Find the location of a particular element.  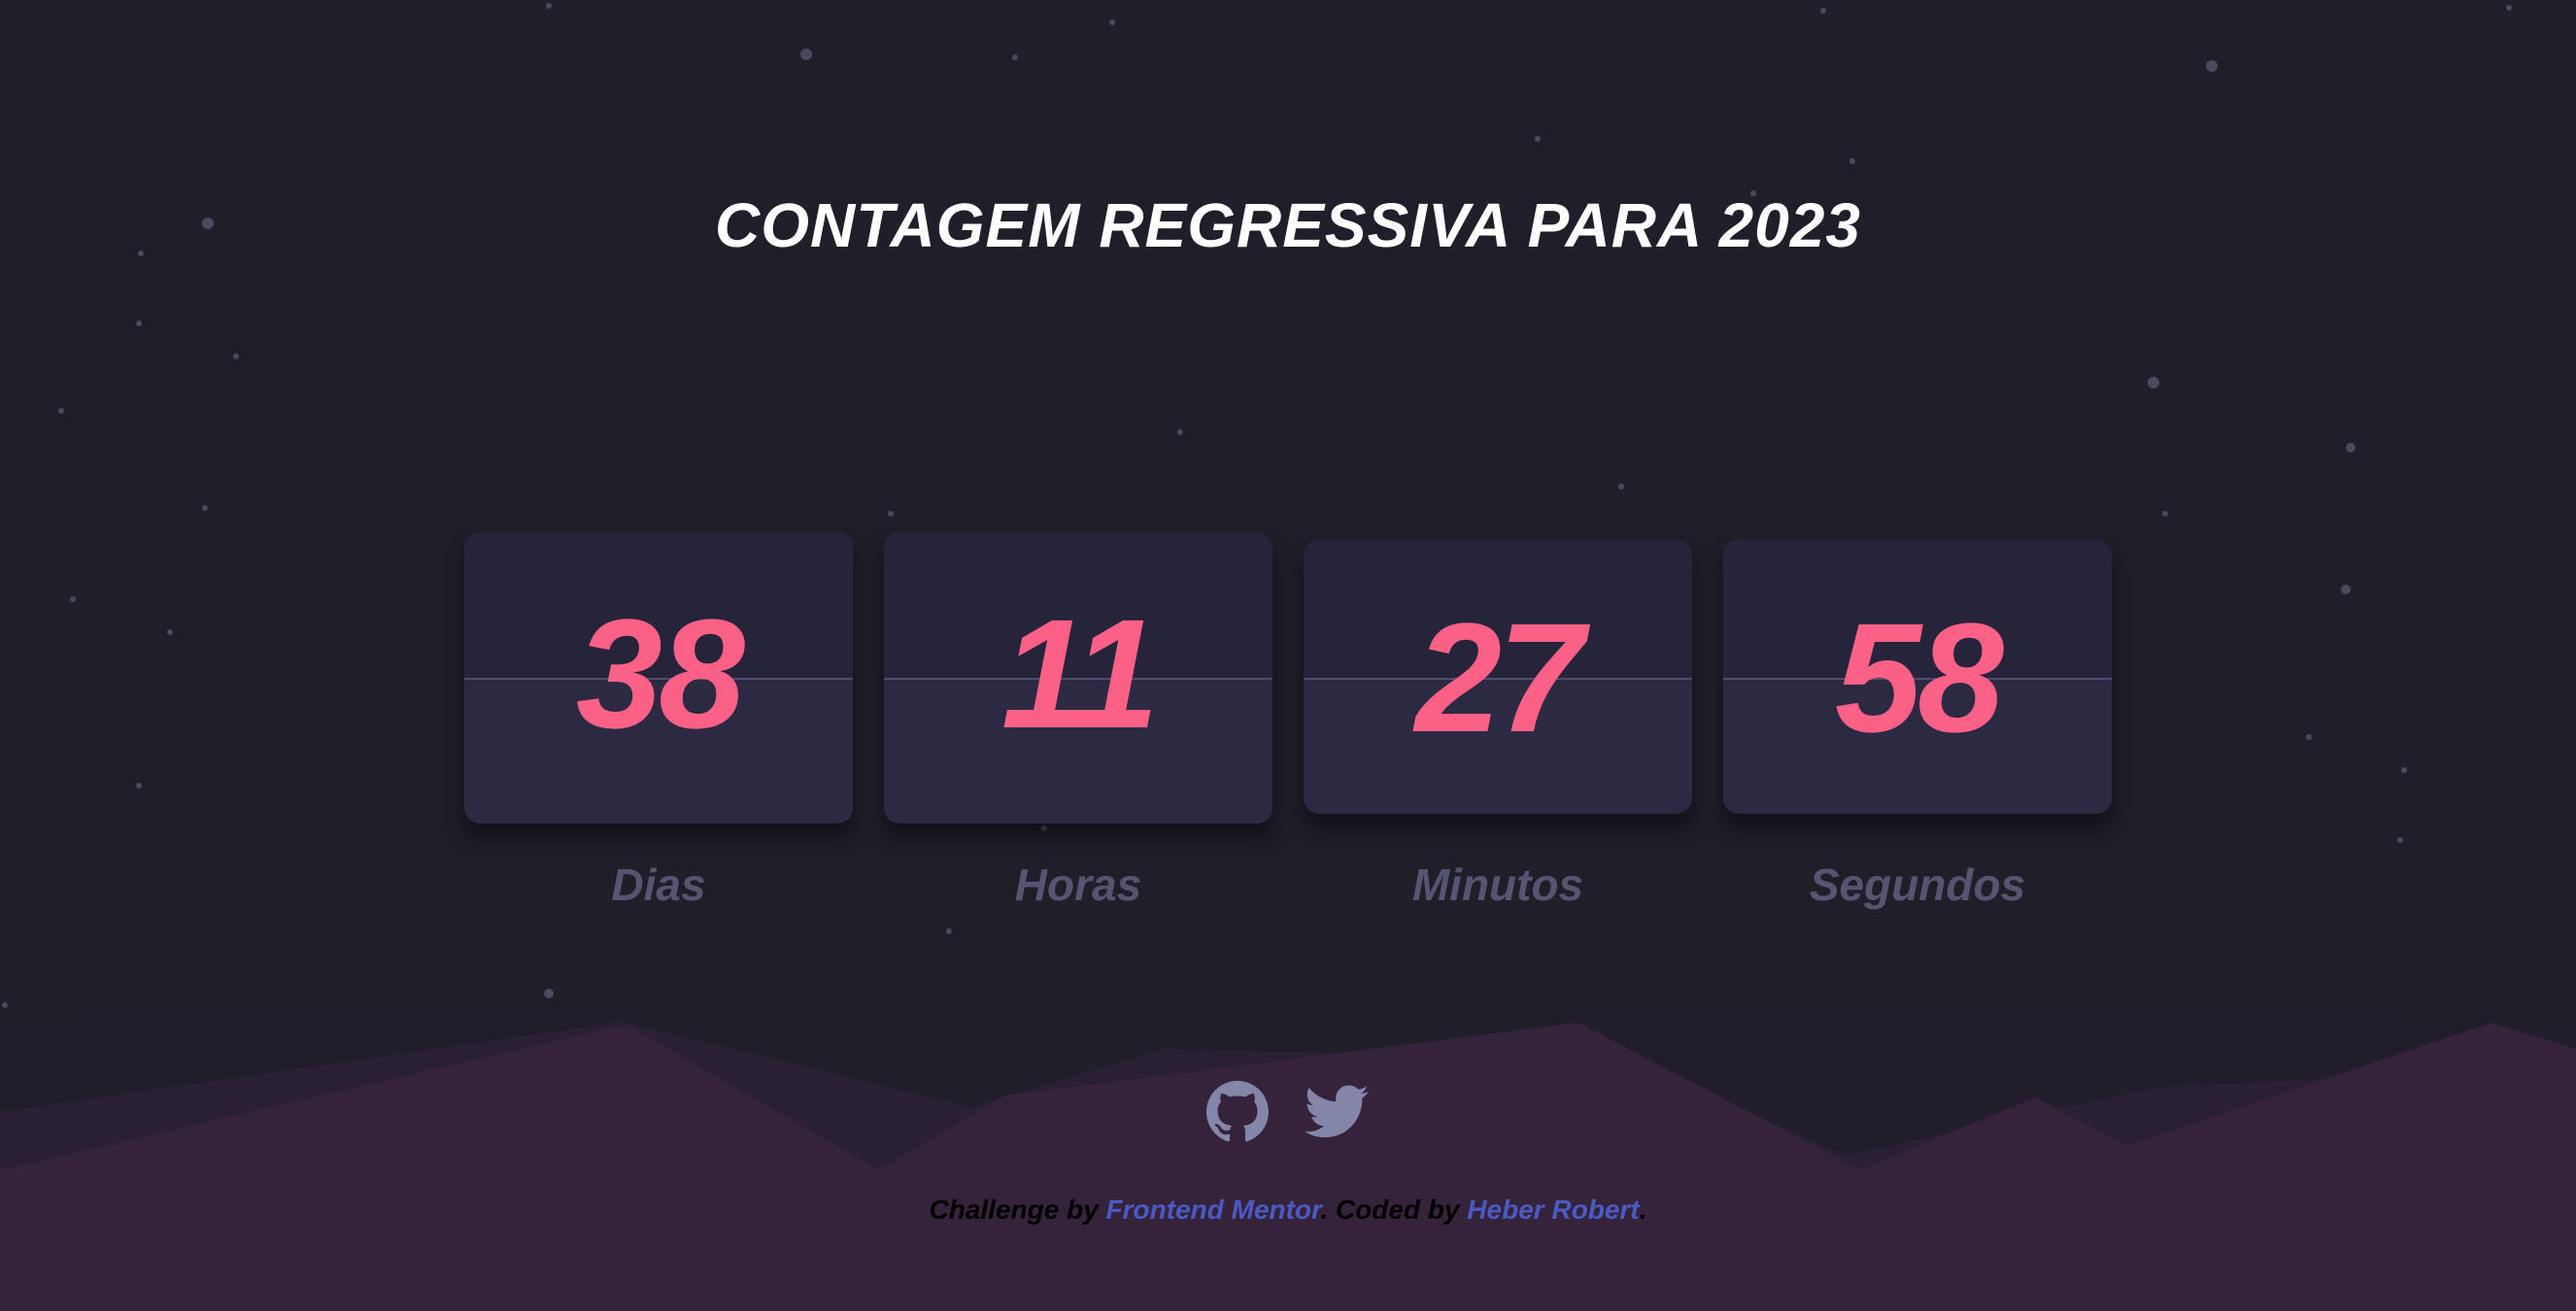

github-link is located at coordinates (1237, 1114).